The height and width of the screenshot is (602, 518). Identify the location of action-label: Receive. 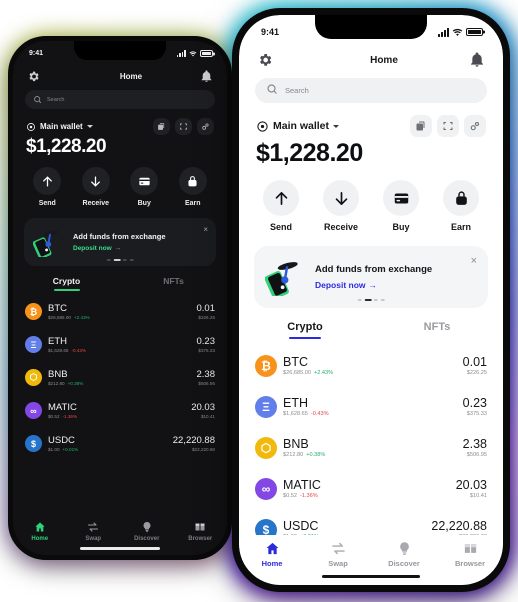
(95, 203).